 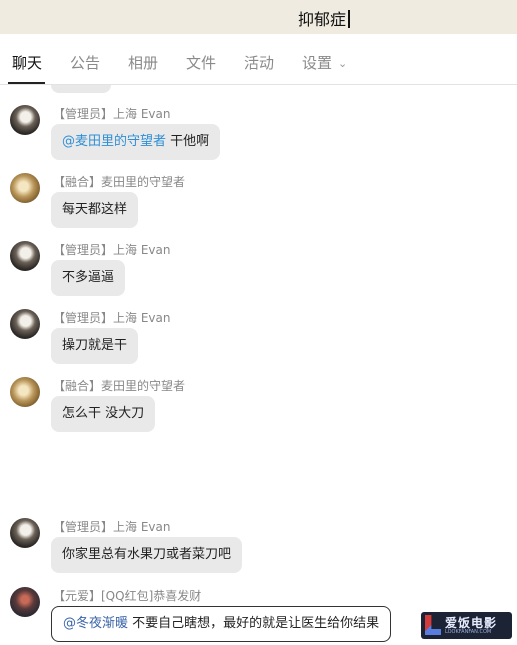 I want to click on message-text: 你家里总有水果刀或者菜刀吧, so click(x=147, y=554).